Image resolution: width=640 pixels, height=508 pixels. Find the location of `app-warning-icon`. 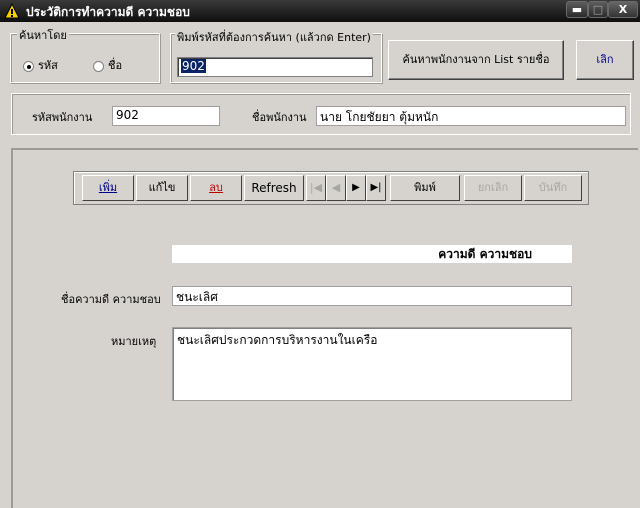

app-warning-icon is located at coordinates (12, 11).